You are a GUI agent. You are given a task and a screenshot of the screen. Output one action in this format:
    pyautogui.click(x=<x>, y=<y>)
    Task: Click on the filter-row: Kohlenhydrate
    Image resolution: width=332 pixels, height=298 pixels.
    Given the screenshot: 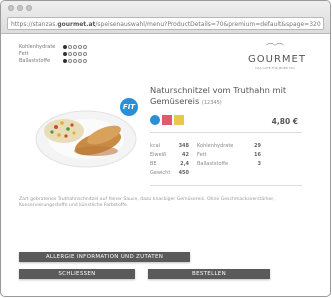 What is the action you would take?
    pyautogui.click(x=53, y=46)
    